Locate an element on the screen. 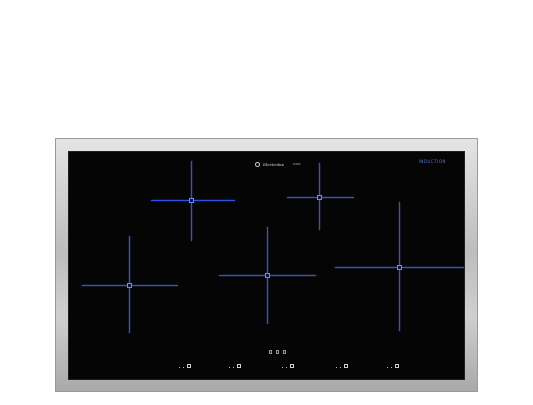 The image size is (533, 405). timer-icon is located at coordinates (277, 352).